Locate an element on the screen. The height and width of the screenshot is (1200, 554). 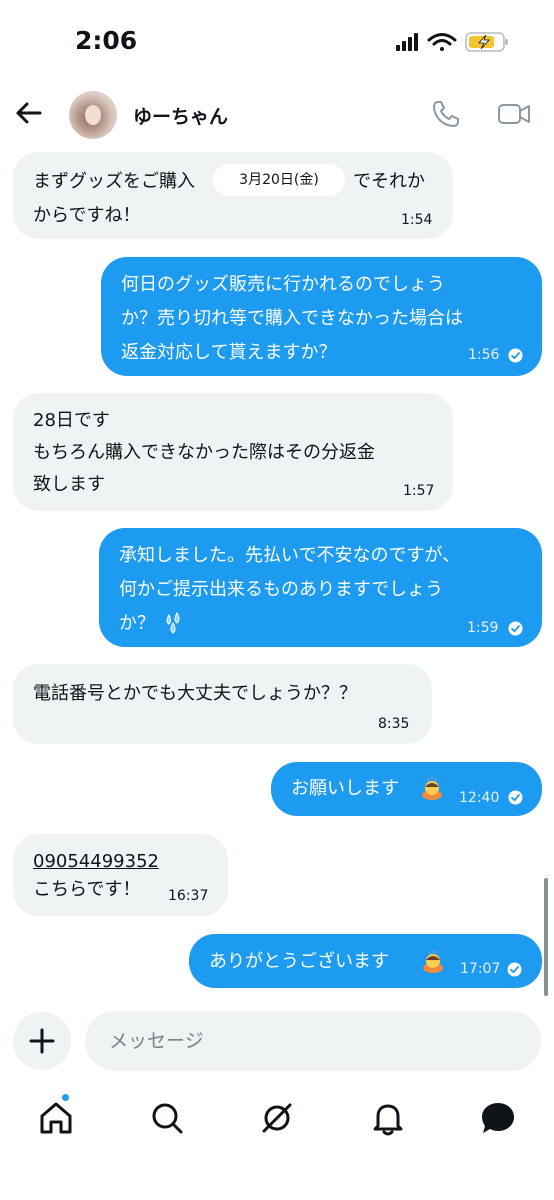
plus-icon is located at coordinates (42, 1041).